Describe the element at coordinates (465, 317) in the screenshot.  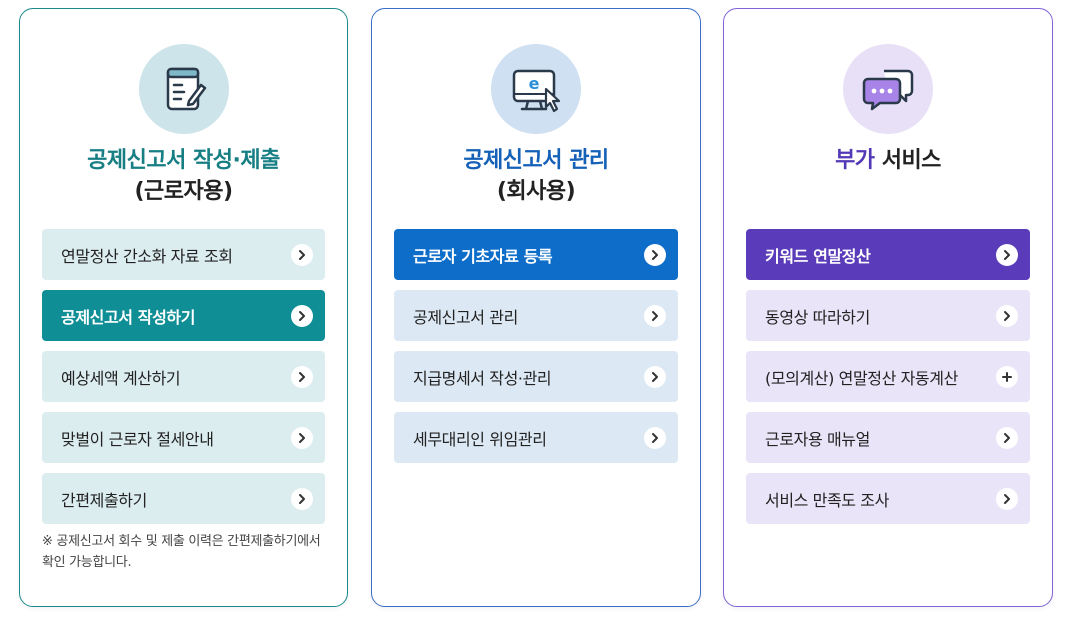
I see `menu-item-label: 공제신고서 관리` at that location.